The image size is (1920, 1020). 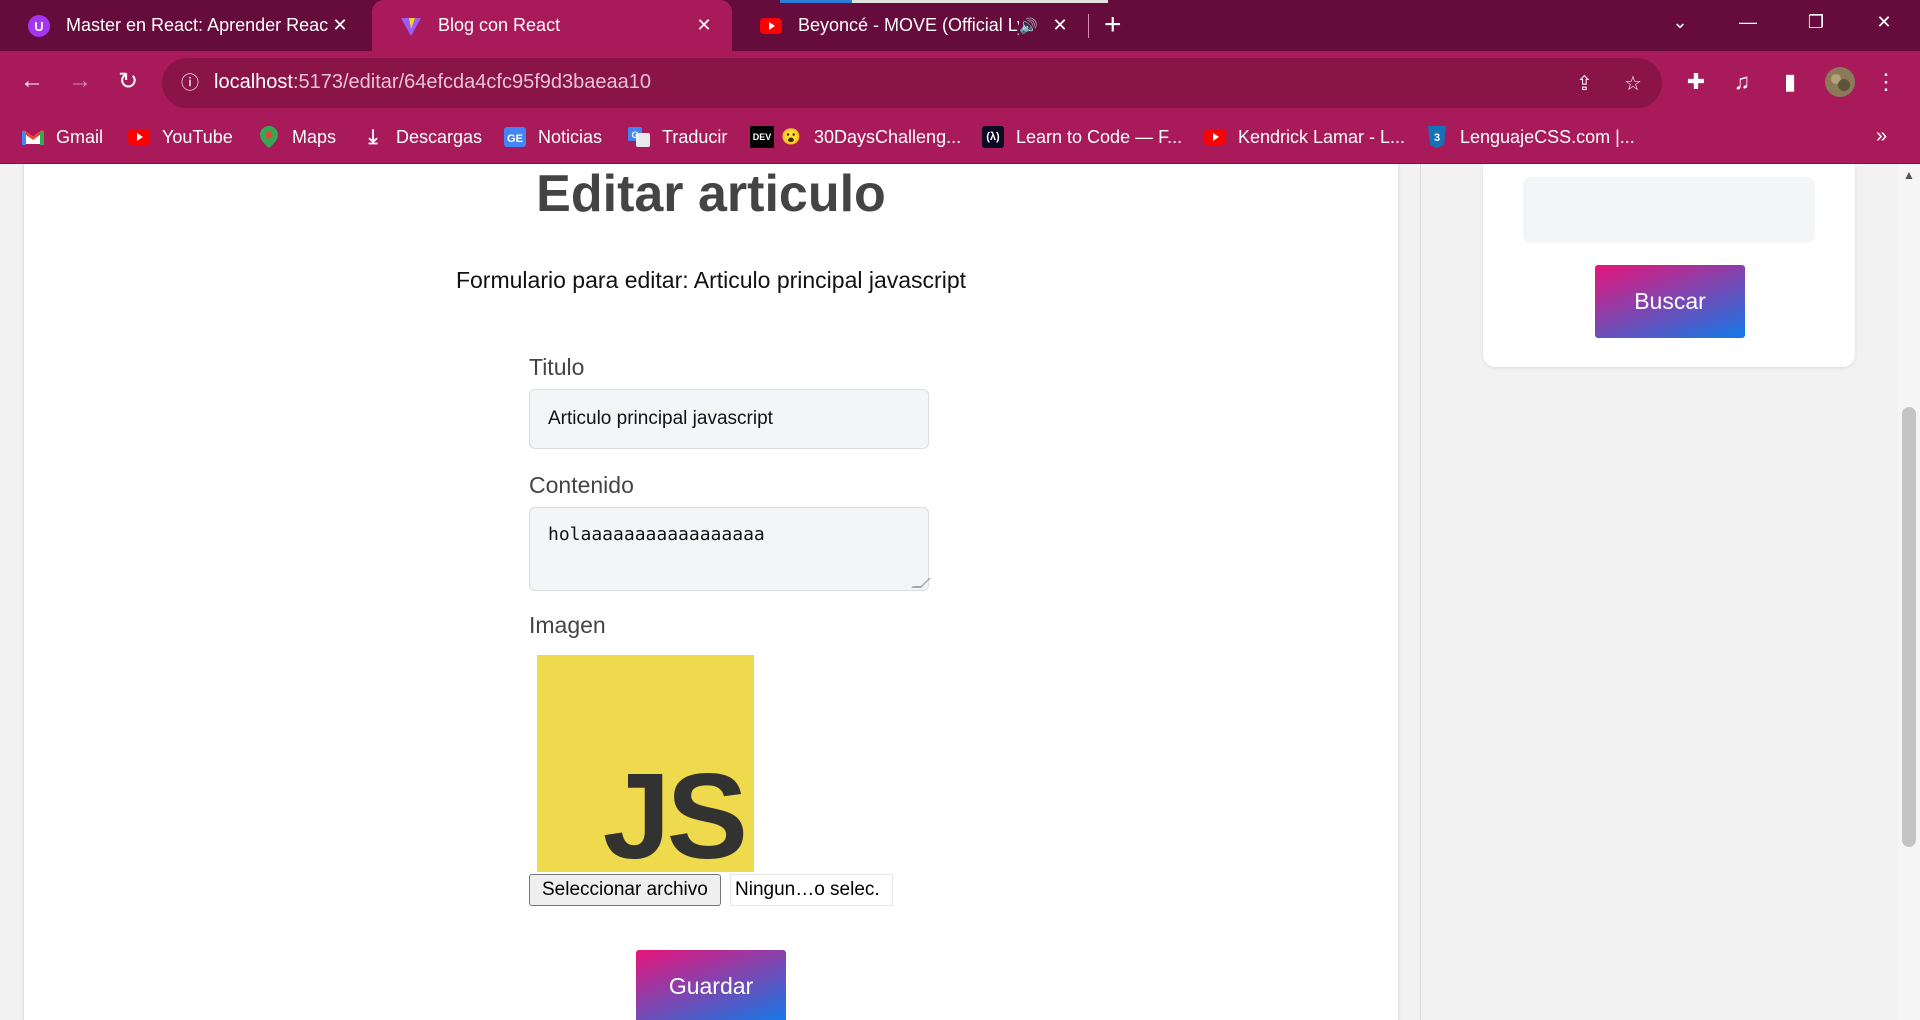 I want to click on guardar-button: Guardar, so click(x=711, y=985).